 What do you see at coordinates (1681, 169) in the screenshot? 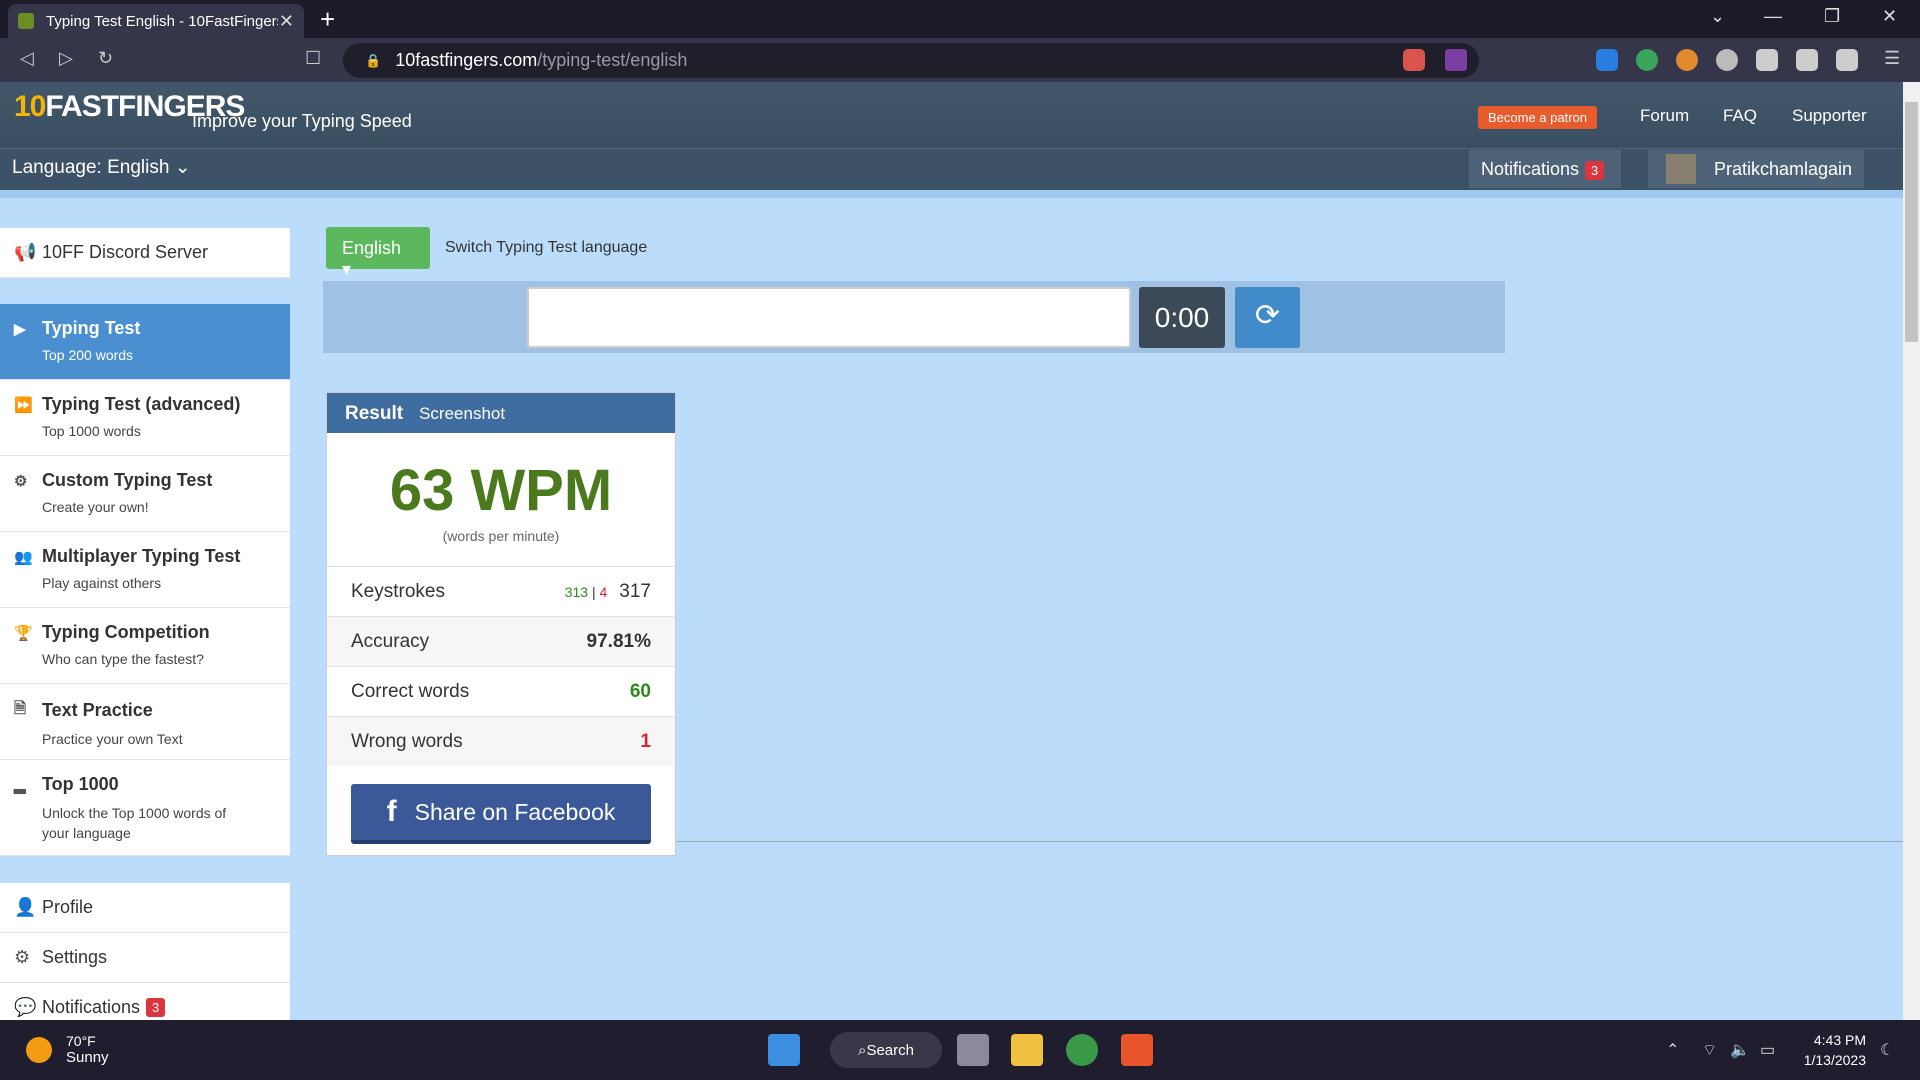
I see `avatar` at bounding box center [1681, 169].